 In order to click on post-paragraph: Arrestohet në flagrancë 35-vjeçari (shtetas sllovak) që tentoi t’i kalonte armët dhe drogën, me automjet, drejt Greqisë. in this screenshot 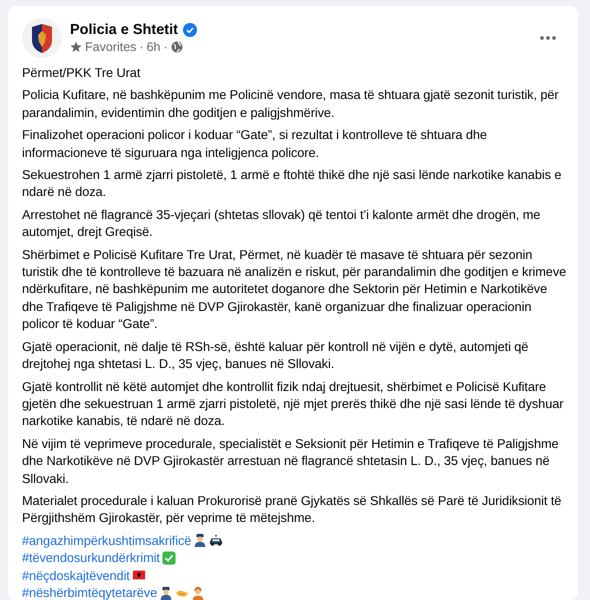, I will do `click(282, 223)`.